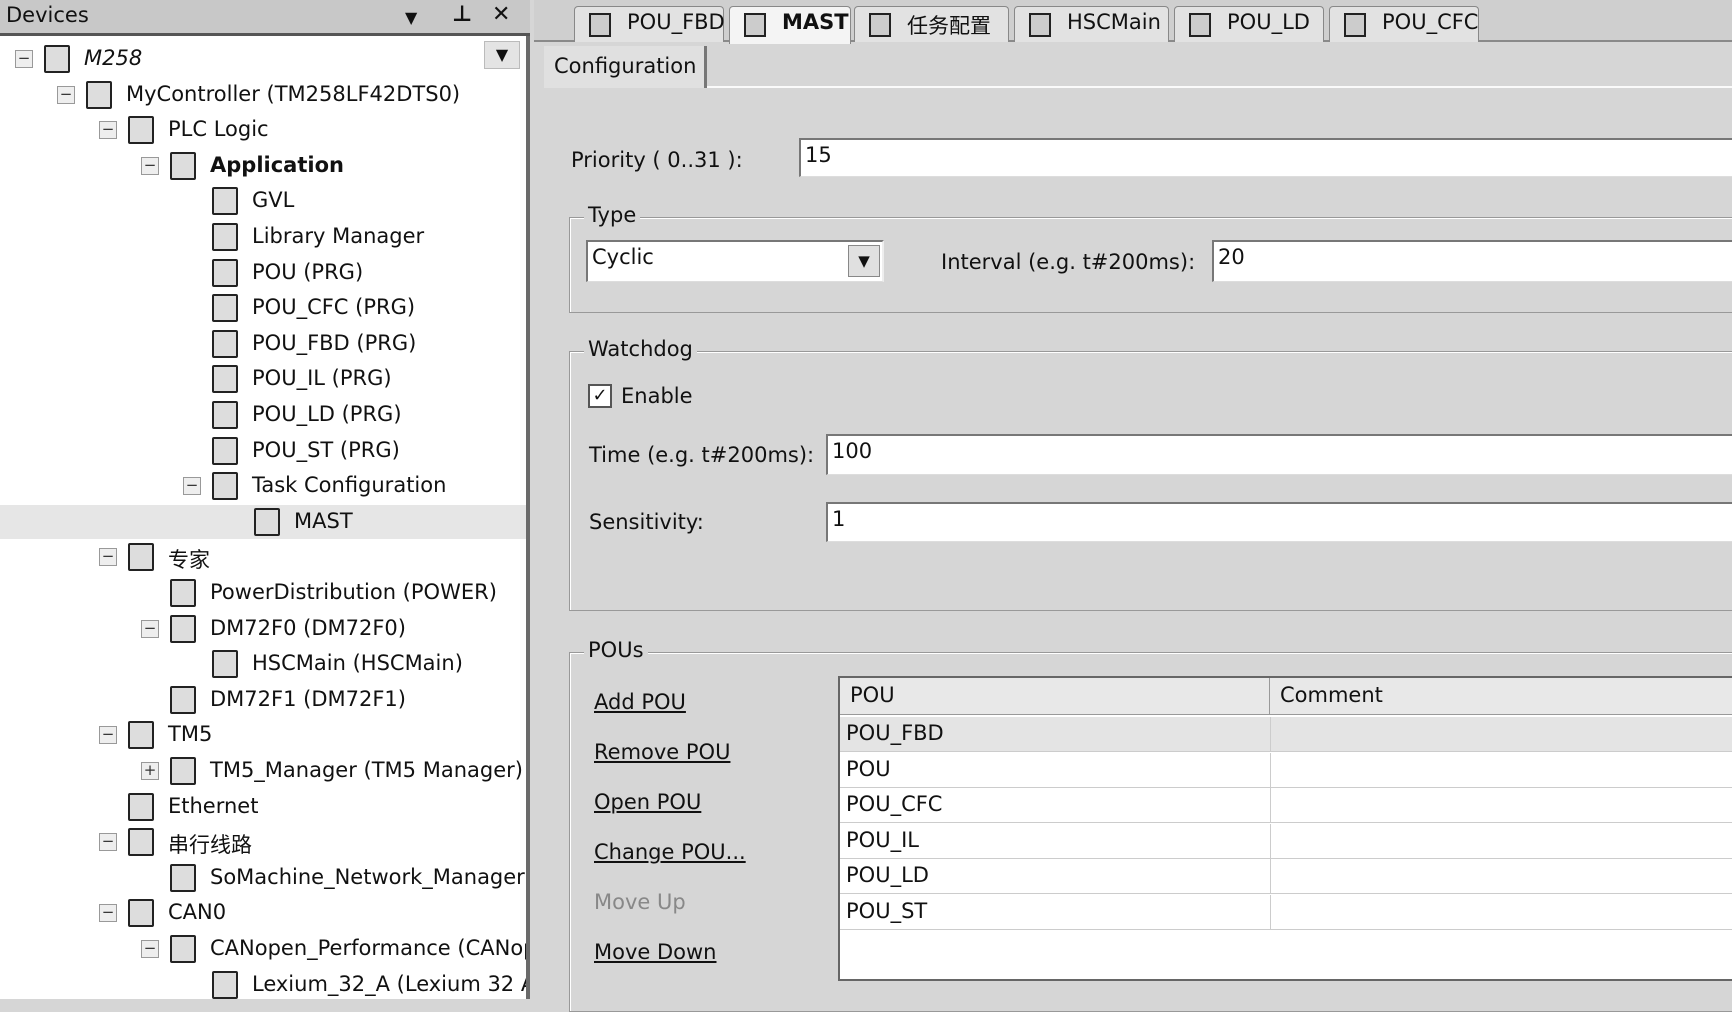  I want to click on tree-item-label: POU_IL (PRG), so click(322, 378).